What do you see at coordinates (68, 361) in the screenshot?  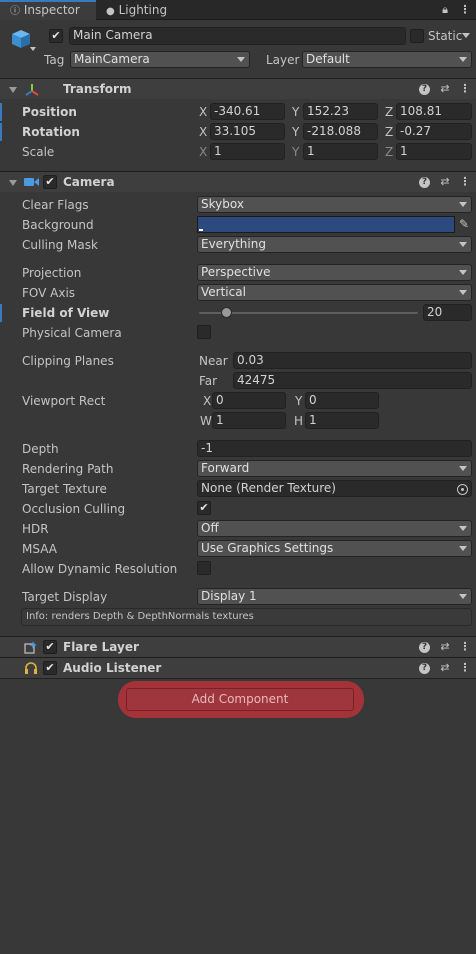 I see `clipping-planes-label: Clipping Planes` at bounding box center [68, 361].